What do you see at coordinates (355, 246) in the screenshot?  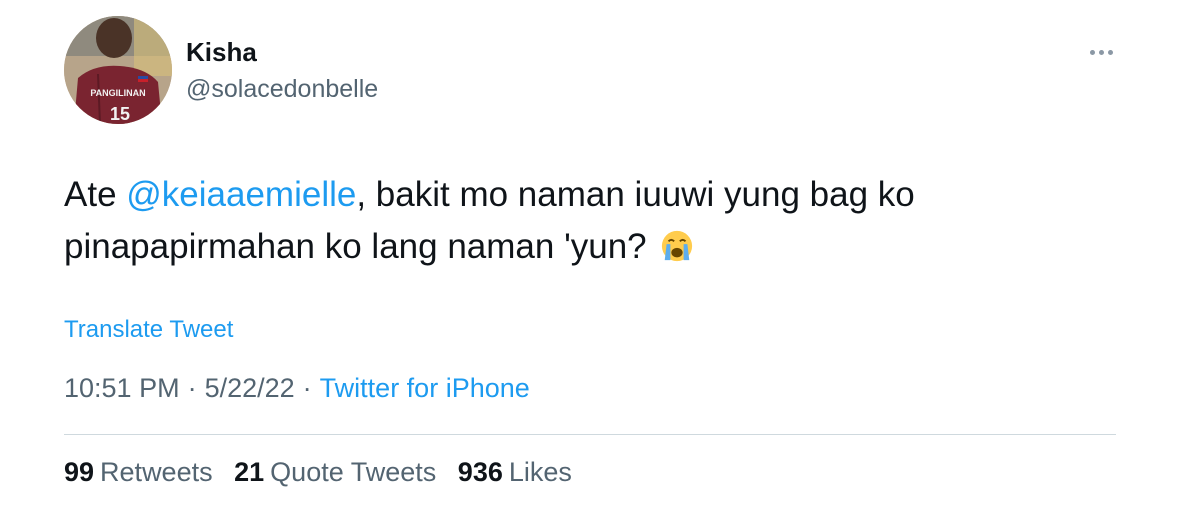 I see `tweet-text-line2: pinapapirmahan ko lang naman 'yun?` at bounding box center [355, 246].